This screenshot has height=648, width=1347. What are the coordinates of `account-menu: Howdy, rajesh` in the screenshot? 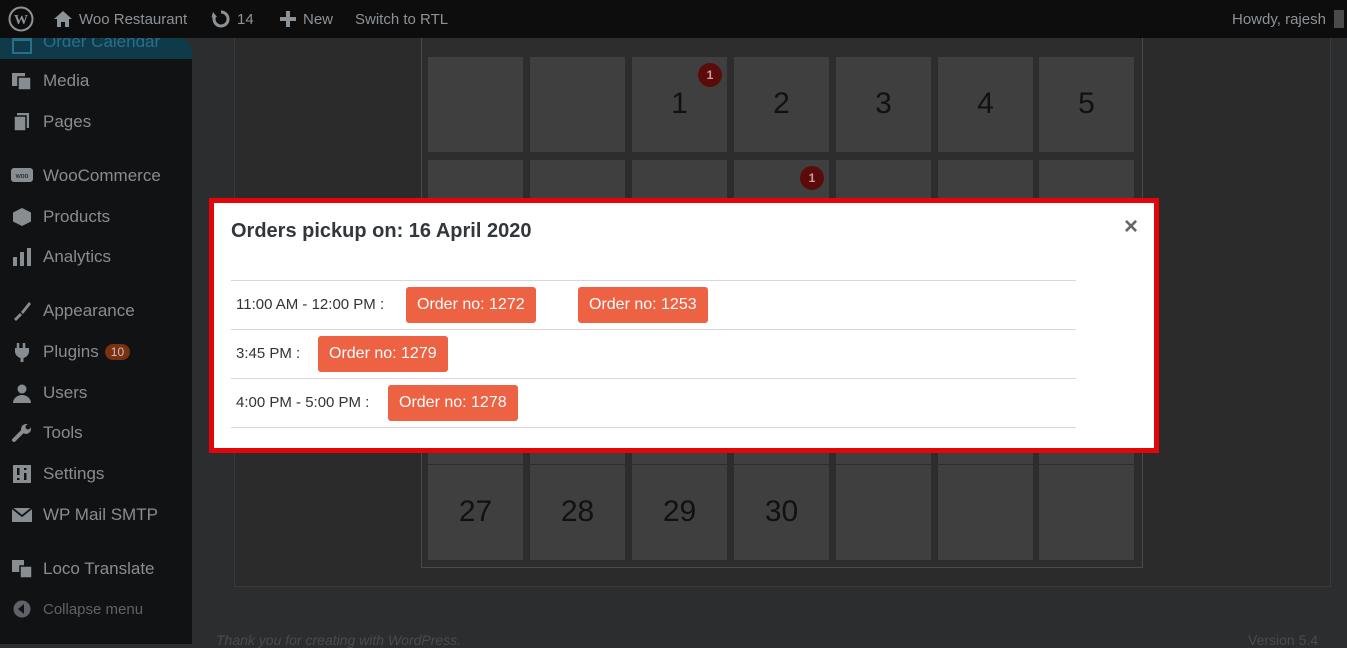 It's located at (1288, 19).